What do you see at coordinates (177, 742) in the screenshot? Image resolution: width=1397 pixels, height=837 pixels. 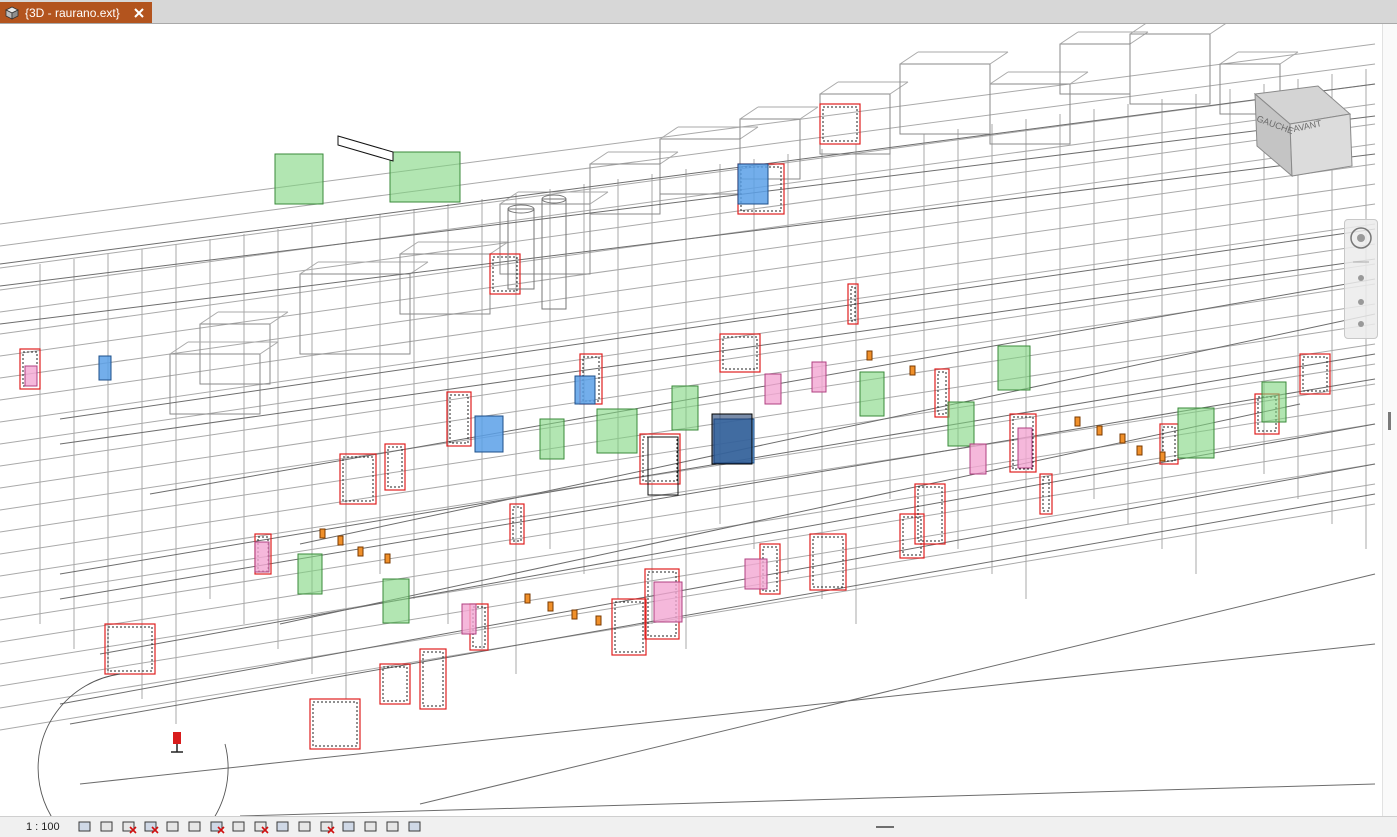 I see `camera-marker` at bounding box center [177, 742].